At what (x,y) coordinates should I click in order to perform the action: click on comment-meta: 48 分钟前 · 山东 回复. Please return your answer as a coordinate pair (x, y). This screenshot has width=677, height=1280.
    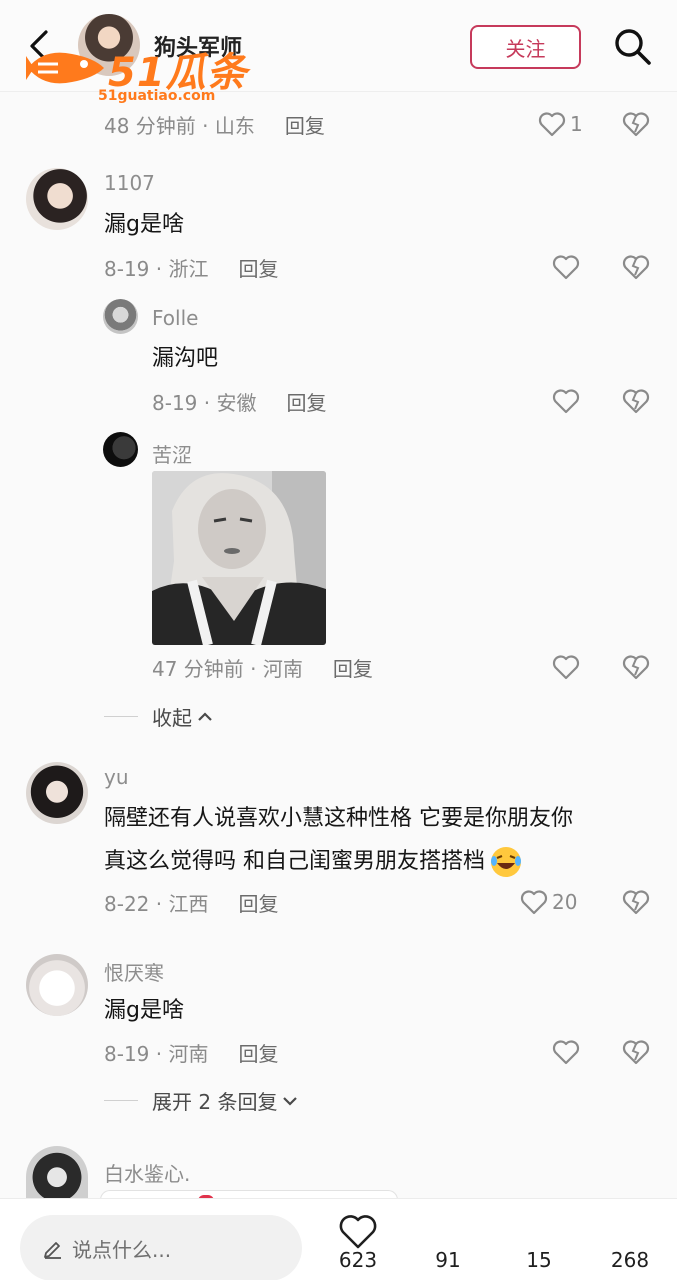
    Looking at the image, I should click on (214, 124).